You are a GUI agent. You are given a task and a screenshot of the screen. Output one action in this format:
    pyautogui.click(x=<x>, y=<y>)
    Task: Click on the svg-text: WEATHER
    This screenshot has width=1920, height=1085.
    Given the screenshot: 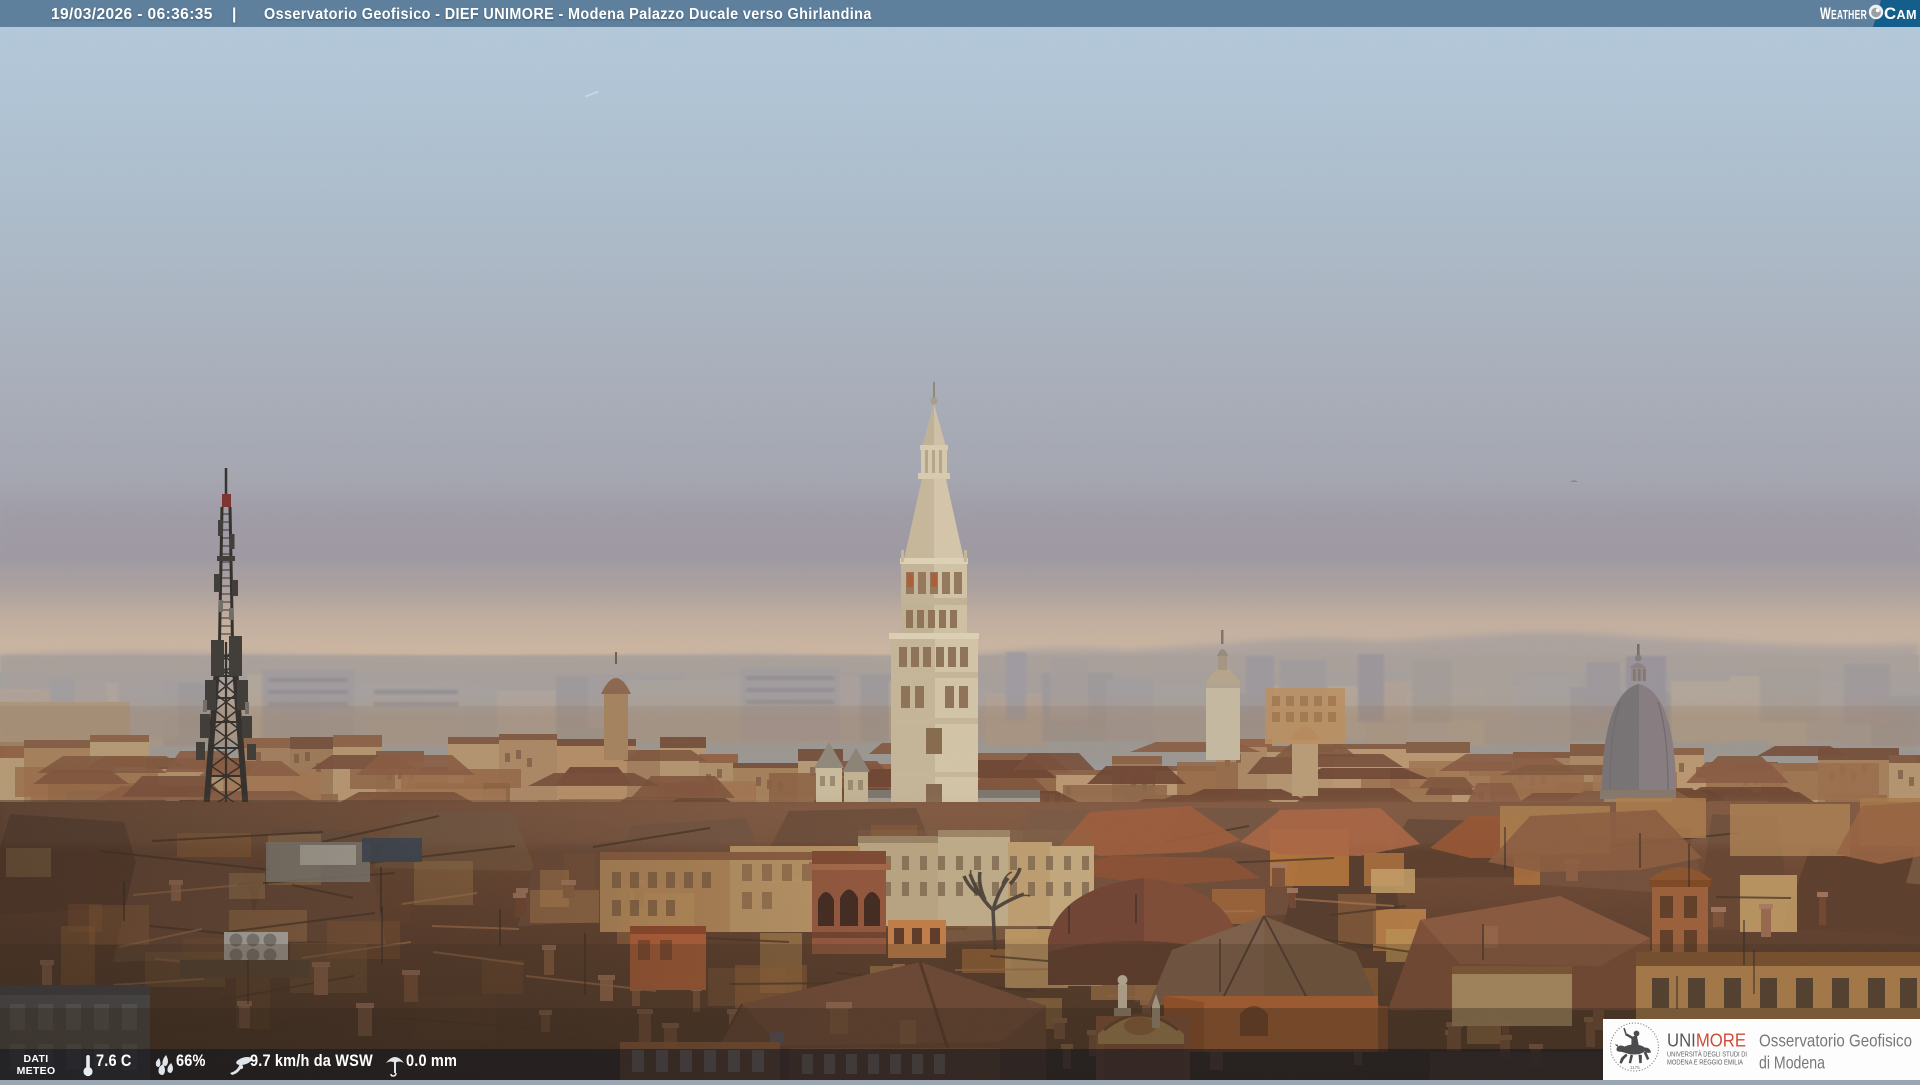 What is the action you would take?
    pyautogui.click(x=1843, y=13)
    